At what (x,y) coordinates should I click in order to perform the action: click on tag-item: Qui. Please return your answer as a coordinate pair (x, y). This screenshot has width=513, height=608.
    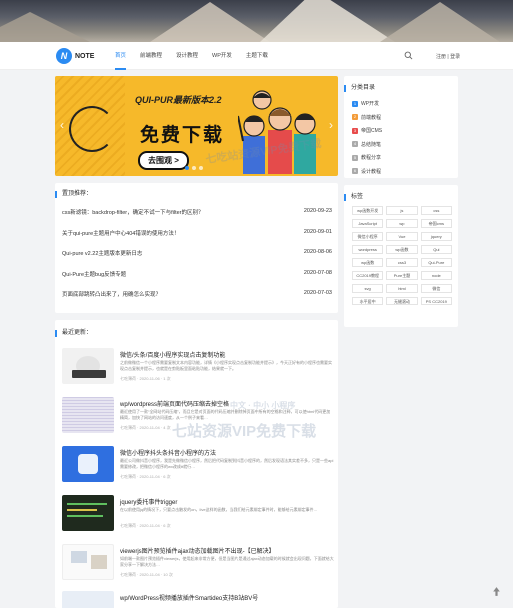
    Looking at the image, I should click on (436, 249).